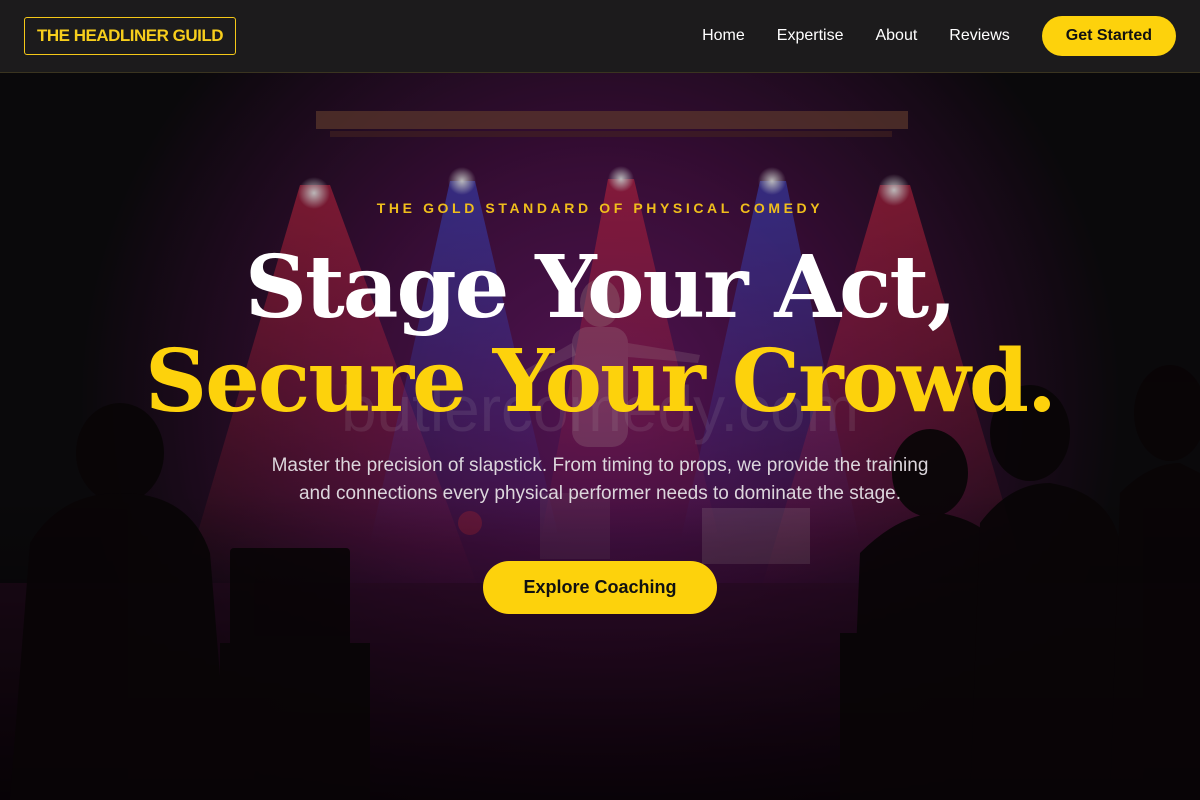 This screenshot has height=800, width=1200. Describe the element at coordinates (130, 36) in the screenshot. I see `site-logo: THE HEADLINER GUILD` at that location.